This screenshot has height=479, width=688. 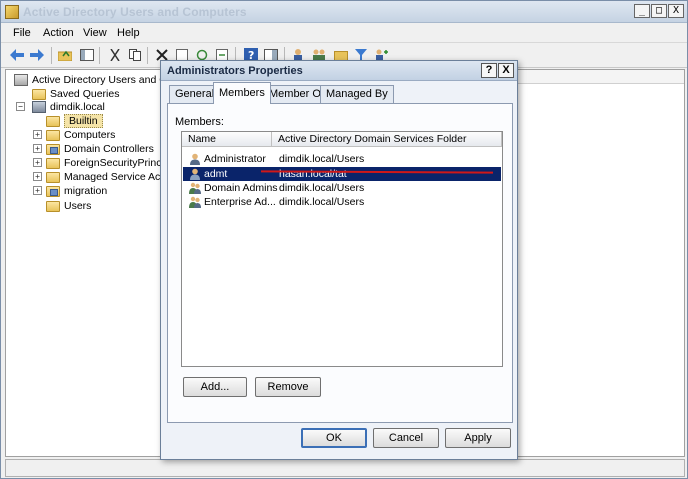 What do you see at coordinates (241, 188) in the screenshot?
I see `member-name: Domain Admins` at bounding box center [241, 188].